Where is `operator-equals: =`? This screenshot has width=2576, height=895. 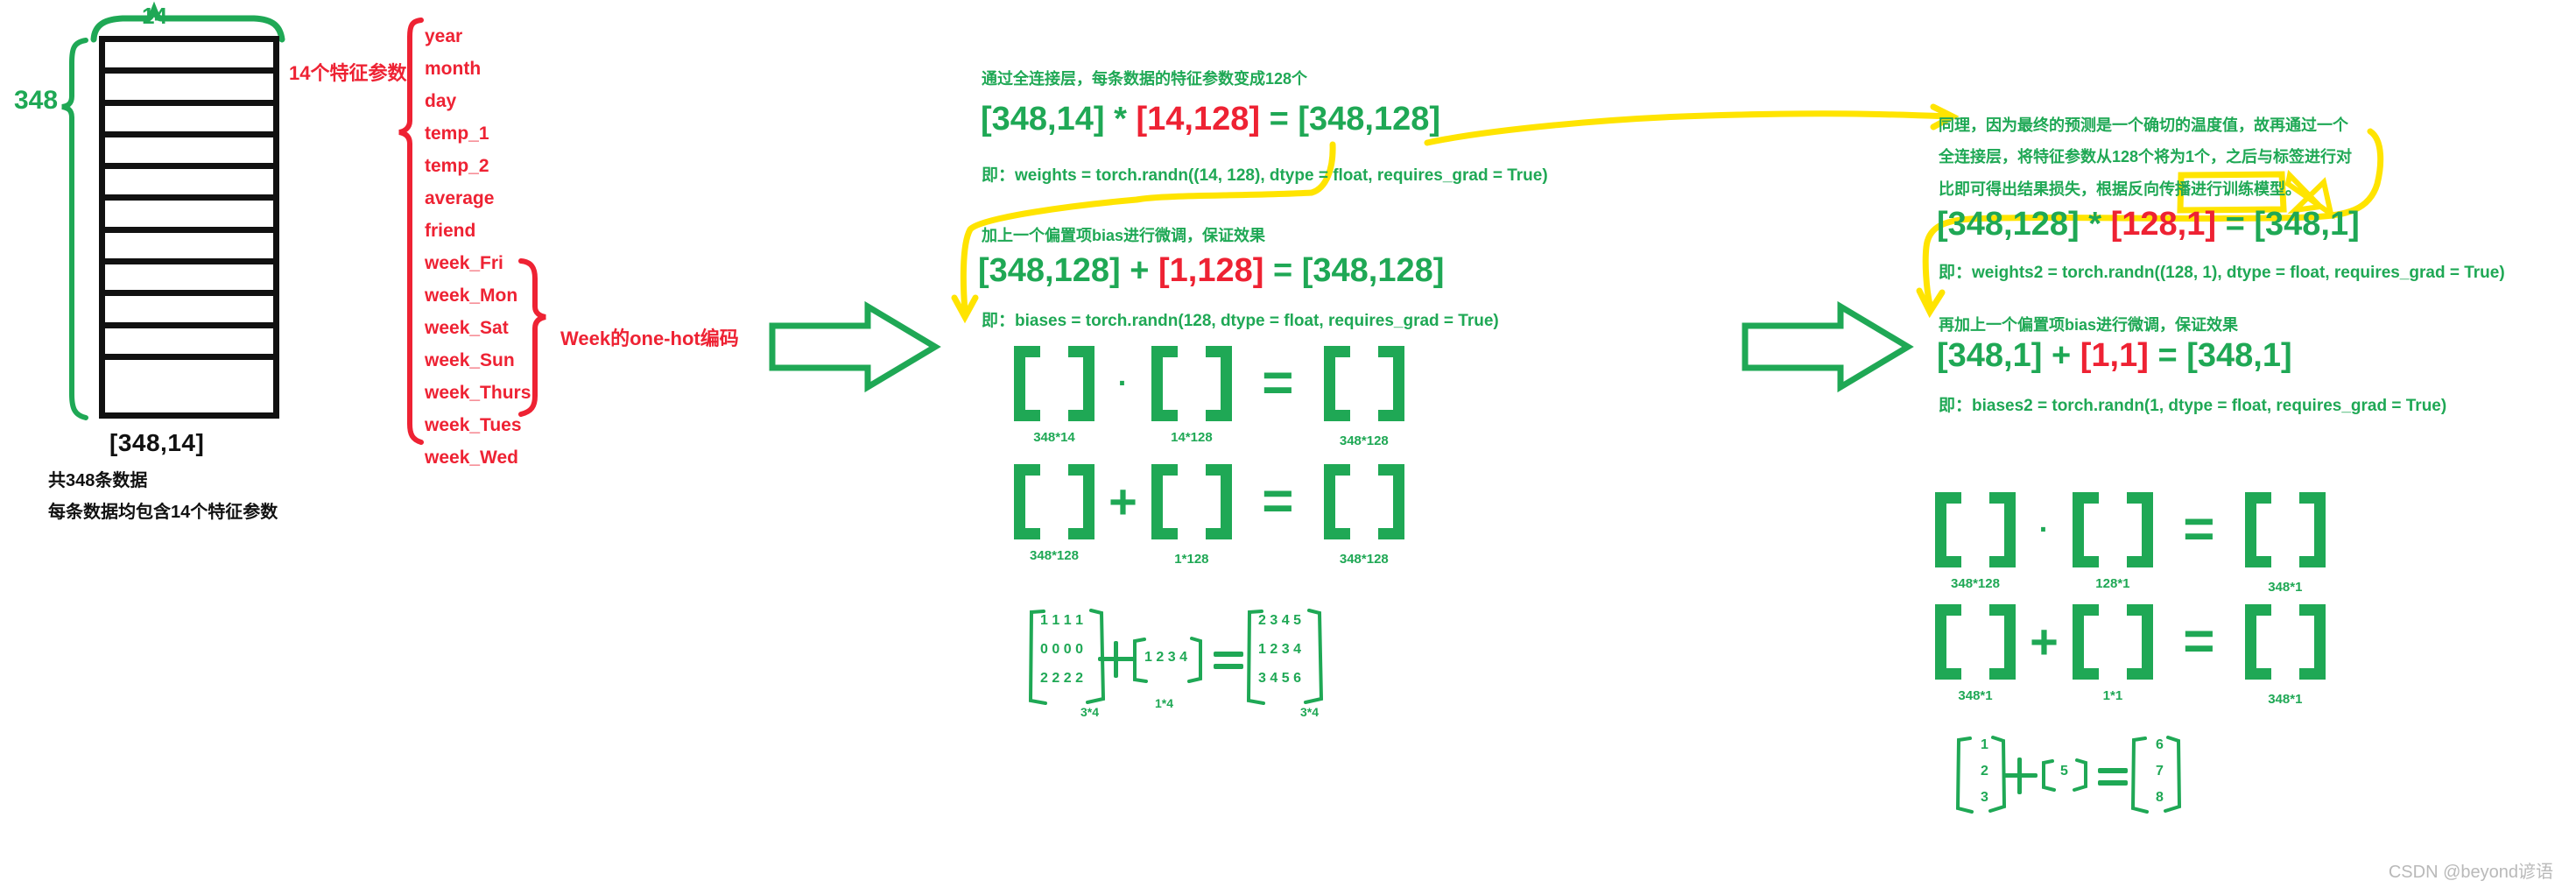 operator-equals: = is located at coordinates (1278, 501).